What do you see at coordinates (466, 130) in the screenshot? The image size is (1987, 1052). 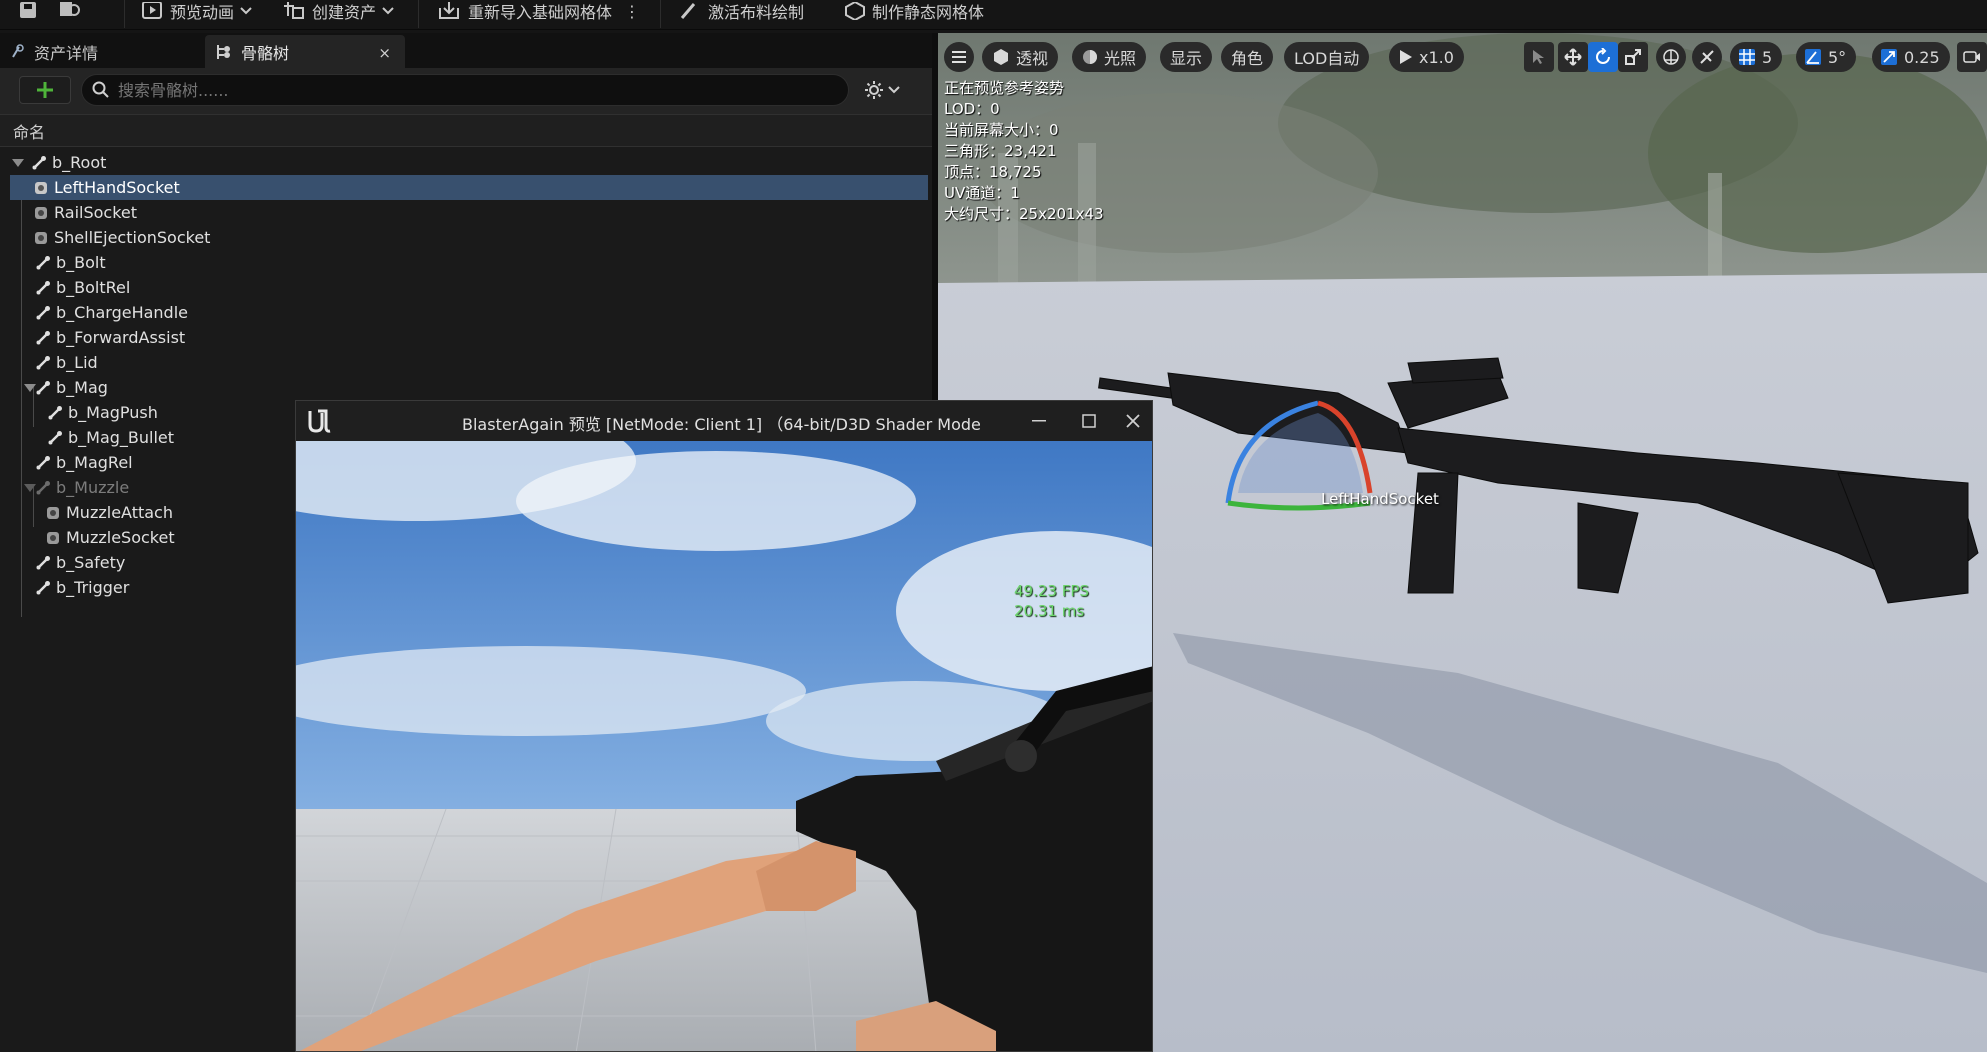 I see `name-column-header: 命名` at bounding box center [466, 130].